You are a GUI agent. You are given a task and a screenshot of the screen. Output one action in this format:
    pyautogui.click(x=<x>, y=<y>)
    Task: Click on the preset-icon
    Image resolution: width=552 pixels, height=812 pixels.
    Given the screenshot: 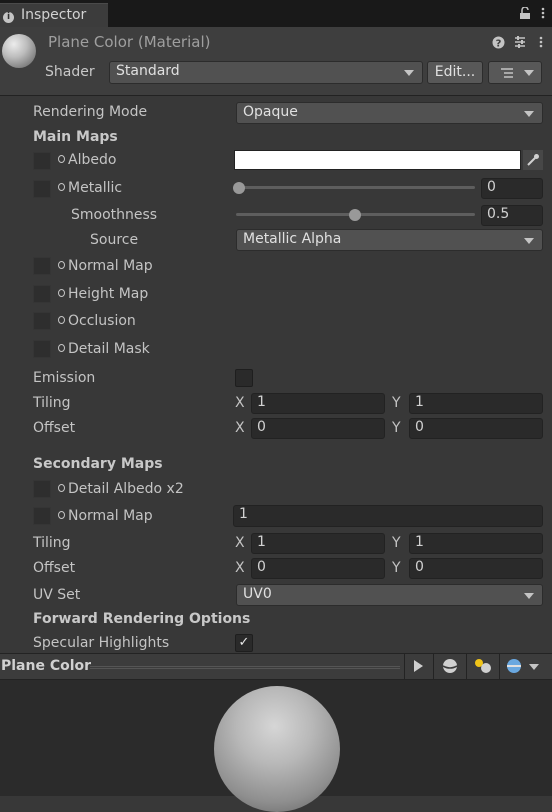 What is the action you would take?
    pyautogui.click(x=520, y=42)
    